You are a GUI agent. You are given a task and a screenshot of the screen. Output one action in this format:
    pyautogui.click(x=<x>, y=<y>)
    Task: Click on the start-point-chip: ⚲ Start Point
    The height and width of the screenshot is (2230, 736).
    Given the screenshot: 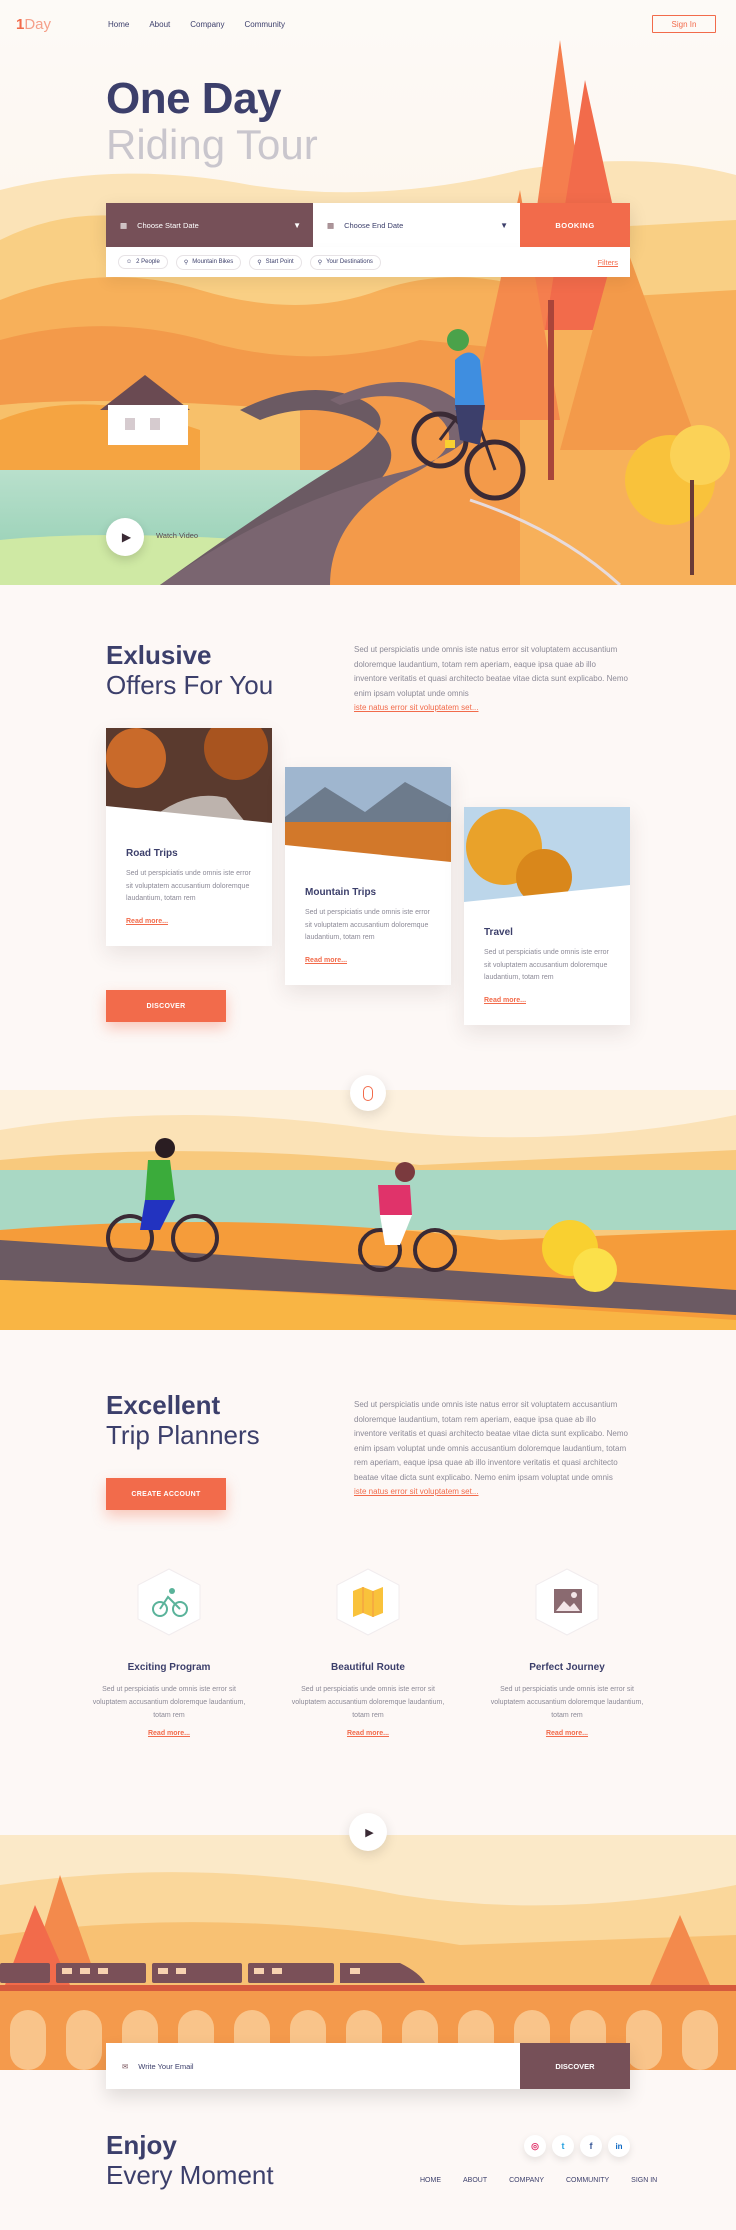 What is the action you would take?
    pyautogui.click(x=275, y=262)
    